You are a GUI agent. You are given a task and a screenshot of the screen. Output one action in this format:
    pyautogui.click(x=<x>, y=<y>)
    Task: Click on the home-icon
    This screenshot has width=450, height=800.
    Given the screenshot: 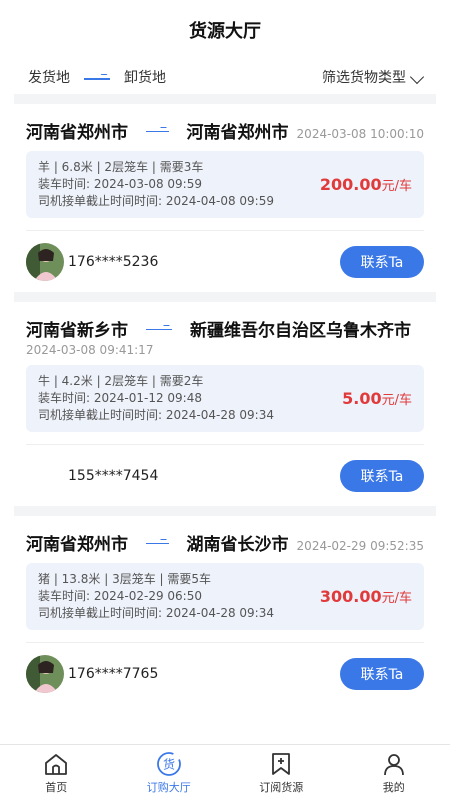 What is the action you would take?
    pyautogui.click(x=56, y=764)
    